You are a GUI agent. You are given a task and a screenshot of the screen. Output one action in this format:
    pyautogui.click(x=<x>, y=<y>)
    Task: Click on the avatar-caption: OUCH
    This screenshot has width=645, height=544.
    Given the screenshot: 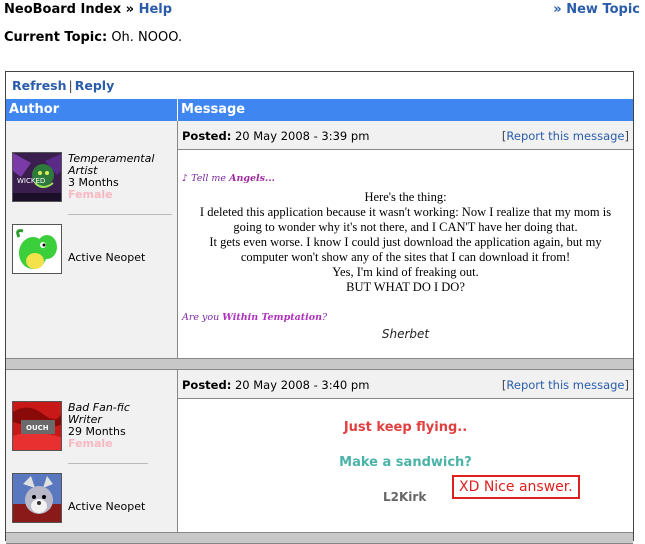 What is the action you would take?
    pyautogui.click(x=37, y=428)
    